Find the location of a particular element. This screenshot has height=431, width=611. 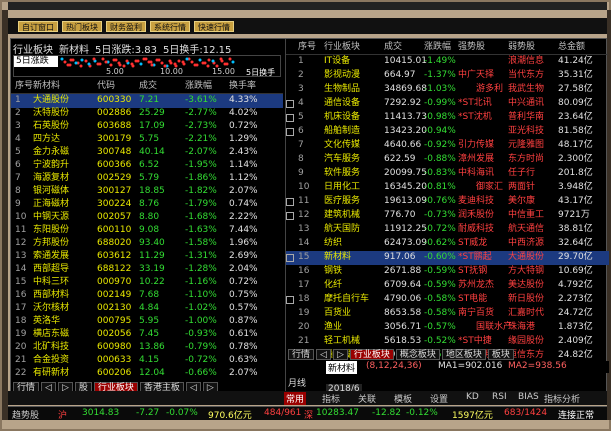

left-header-0: 序号 is located at coordinates (24, 87).